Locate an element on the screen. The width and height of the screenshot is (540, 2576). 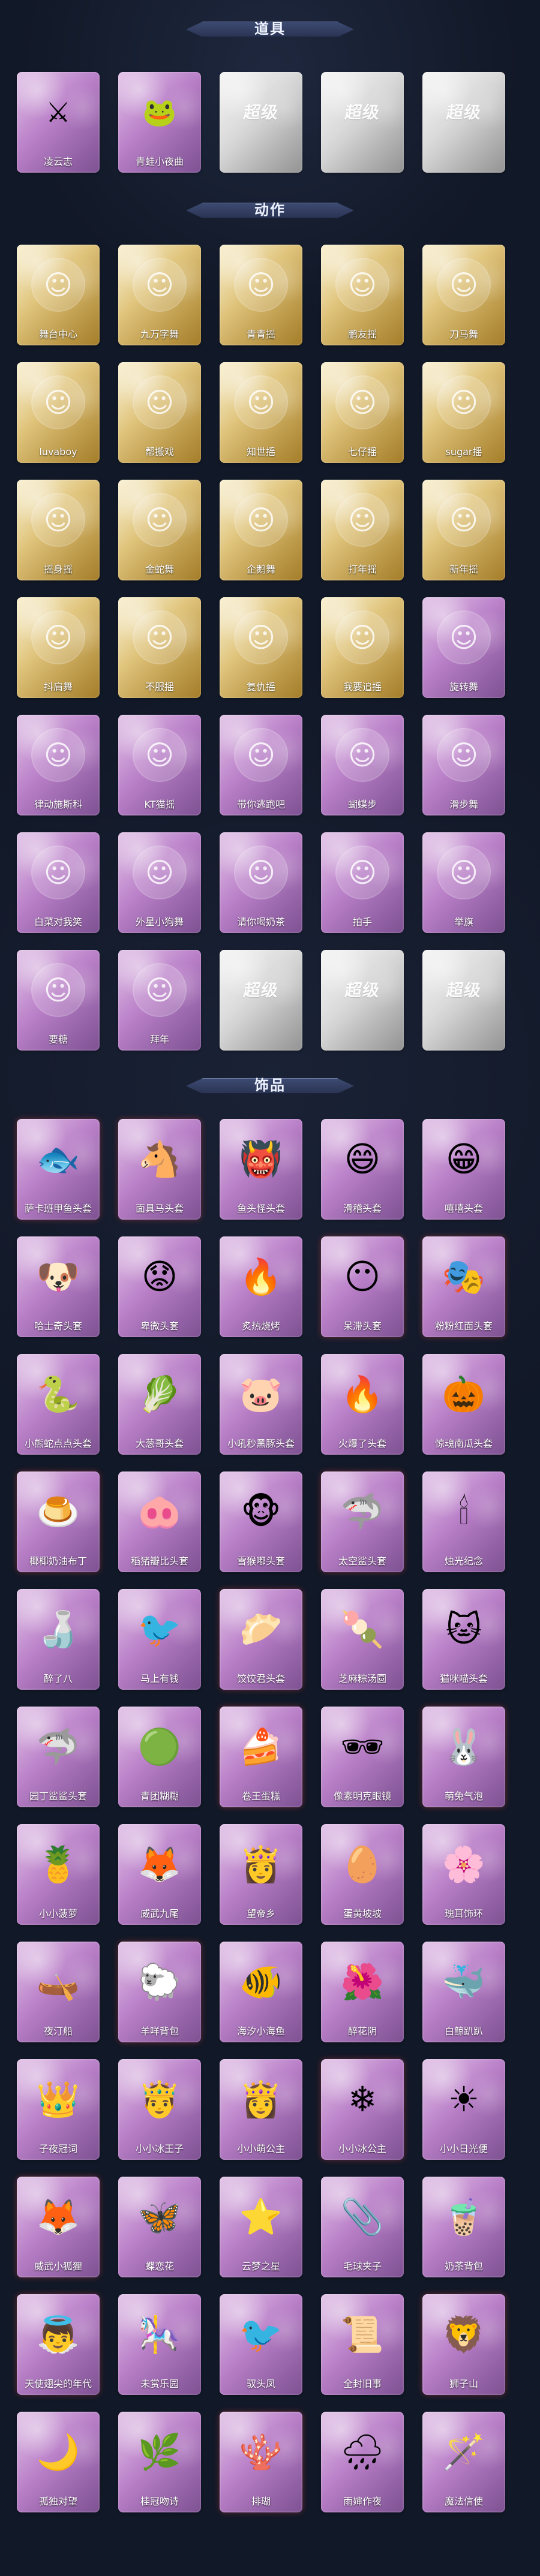
item-card: 🟢 青团糊糊 is located at coordinates (160, 1757).